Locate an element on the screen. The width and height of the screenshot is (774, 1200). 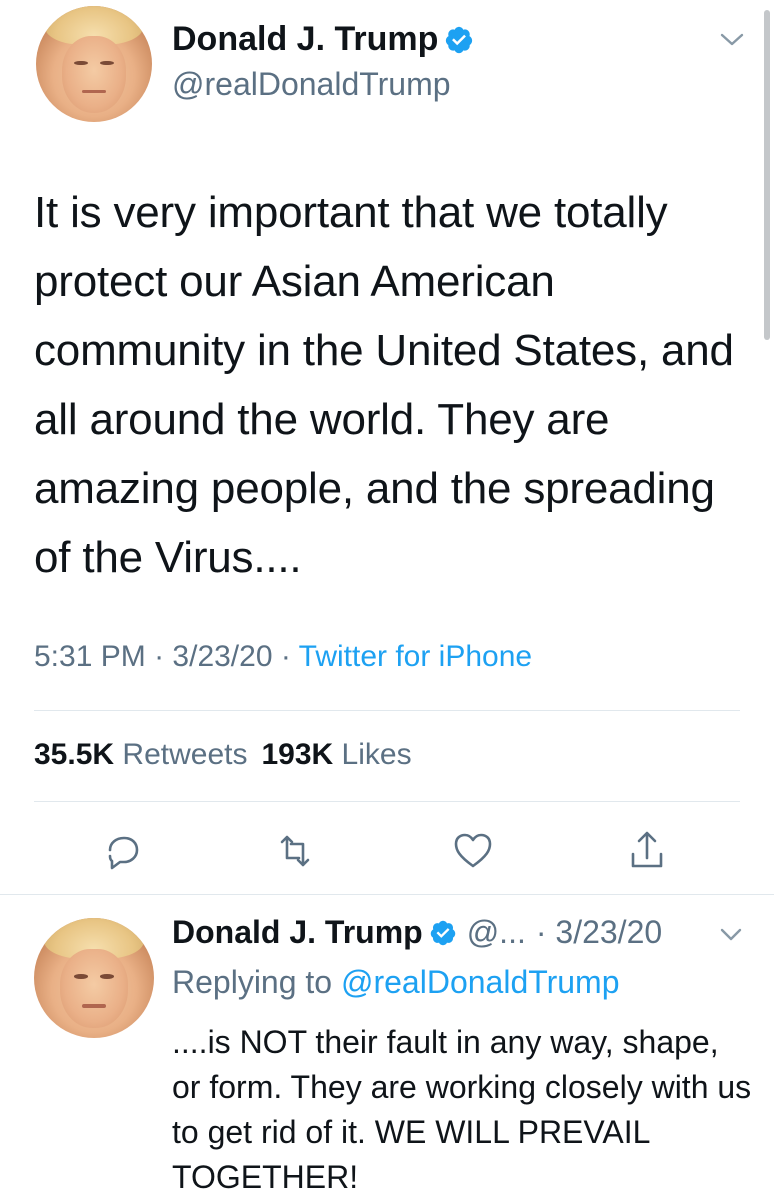
replying-to-prefix: Replying to is located at coordinates (252, 982).